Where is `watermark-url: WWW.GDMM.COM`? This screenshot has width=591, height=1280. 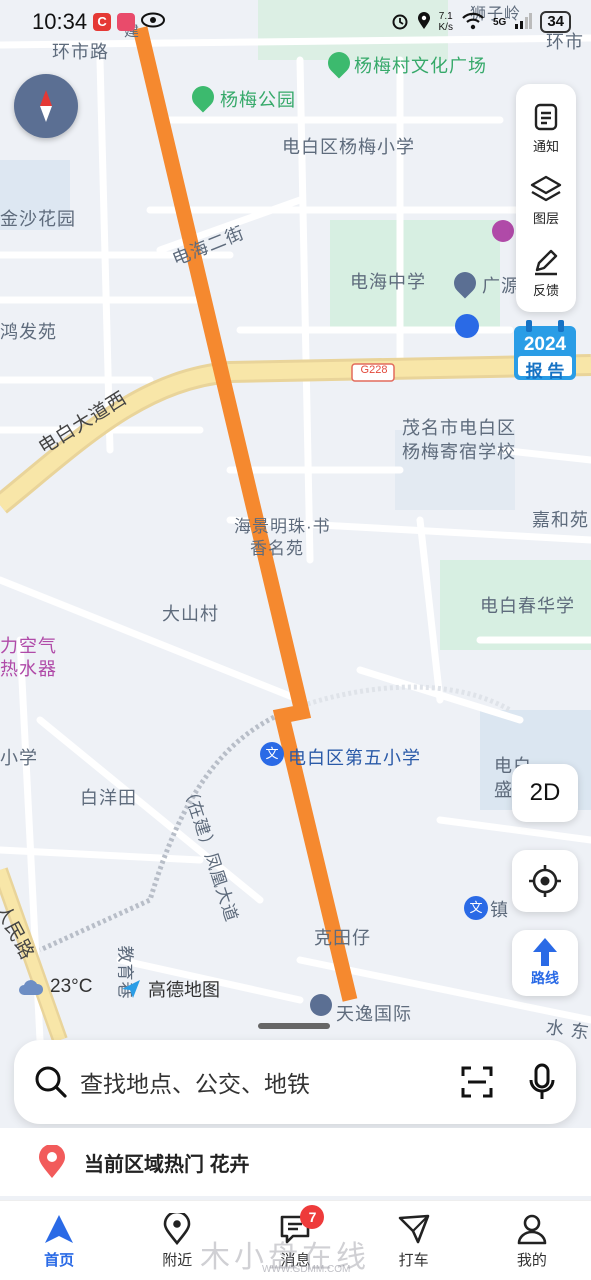
watermark-url: WWW.GDMM.COM is located at coordinates (306, 1269).